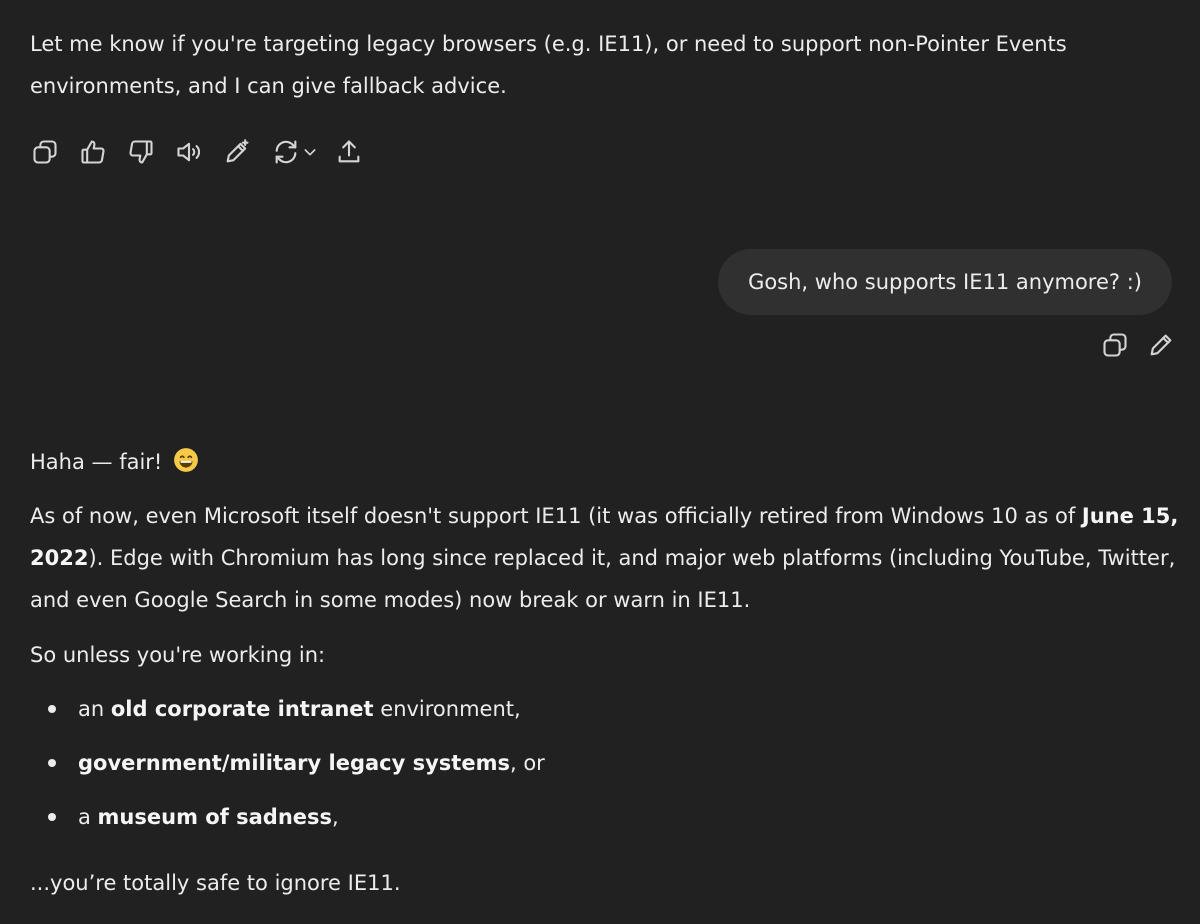  I want to click on regenerate-button, so click(295, 152).